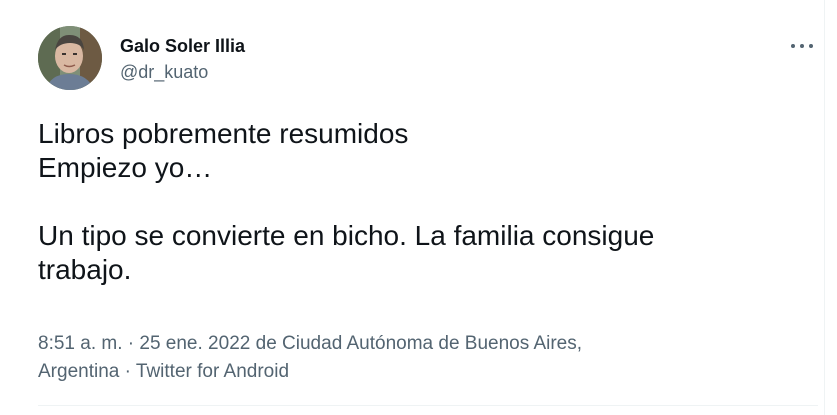  Describe the element at coordinates (182, 59) in the screenshot. I see `author-names: Galo Soler Illia @dr_kuato` at that location.